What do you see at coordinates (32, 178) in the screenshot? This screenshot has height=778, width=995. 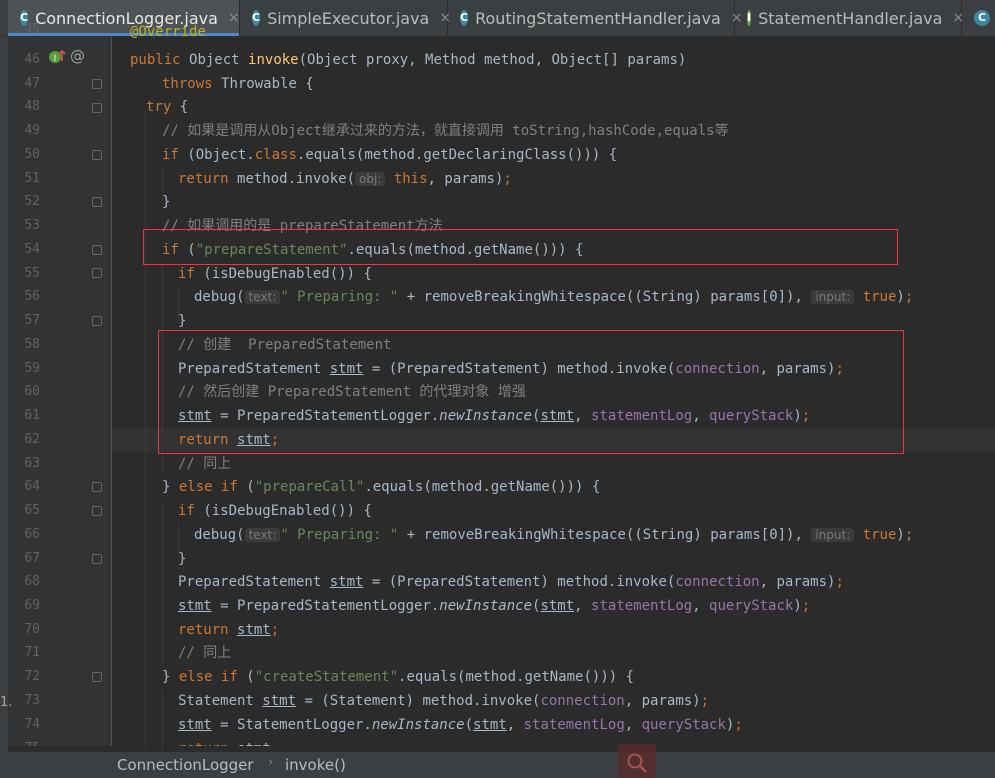 I see `line-number: 51` at bounding box center [32, 178].